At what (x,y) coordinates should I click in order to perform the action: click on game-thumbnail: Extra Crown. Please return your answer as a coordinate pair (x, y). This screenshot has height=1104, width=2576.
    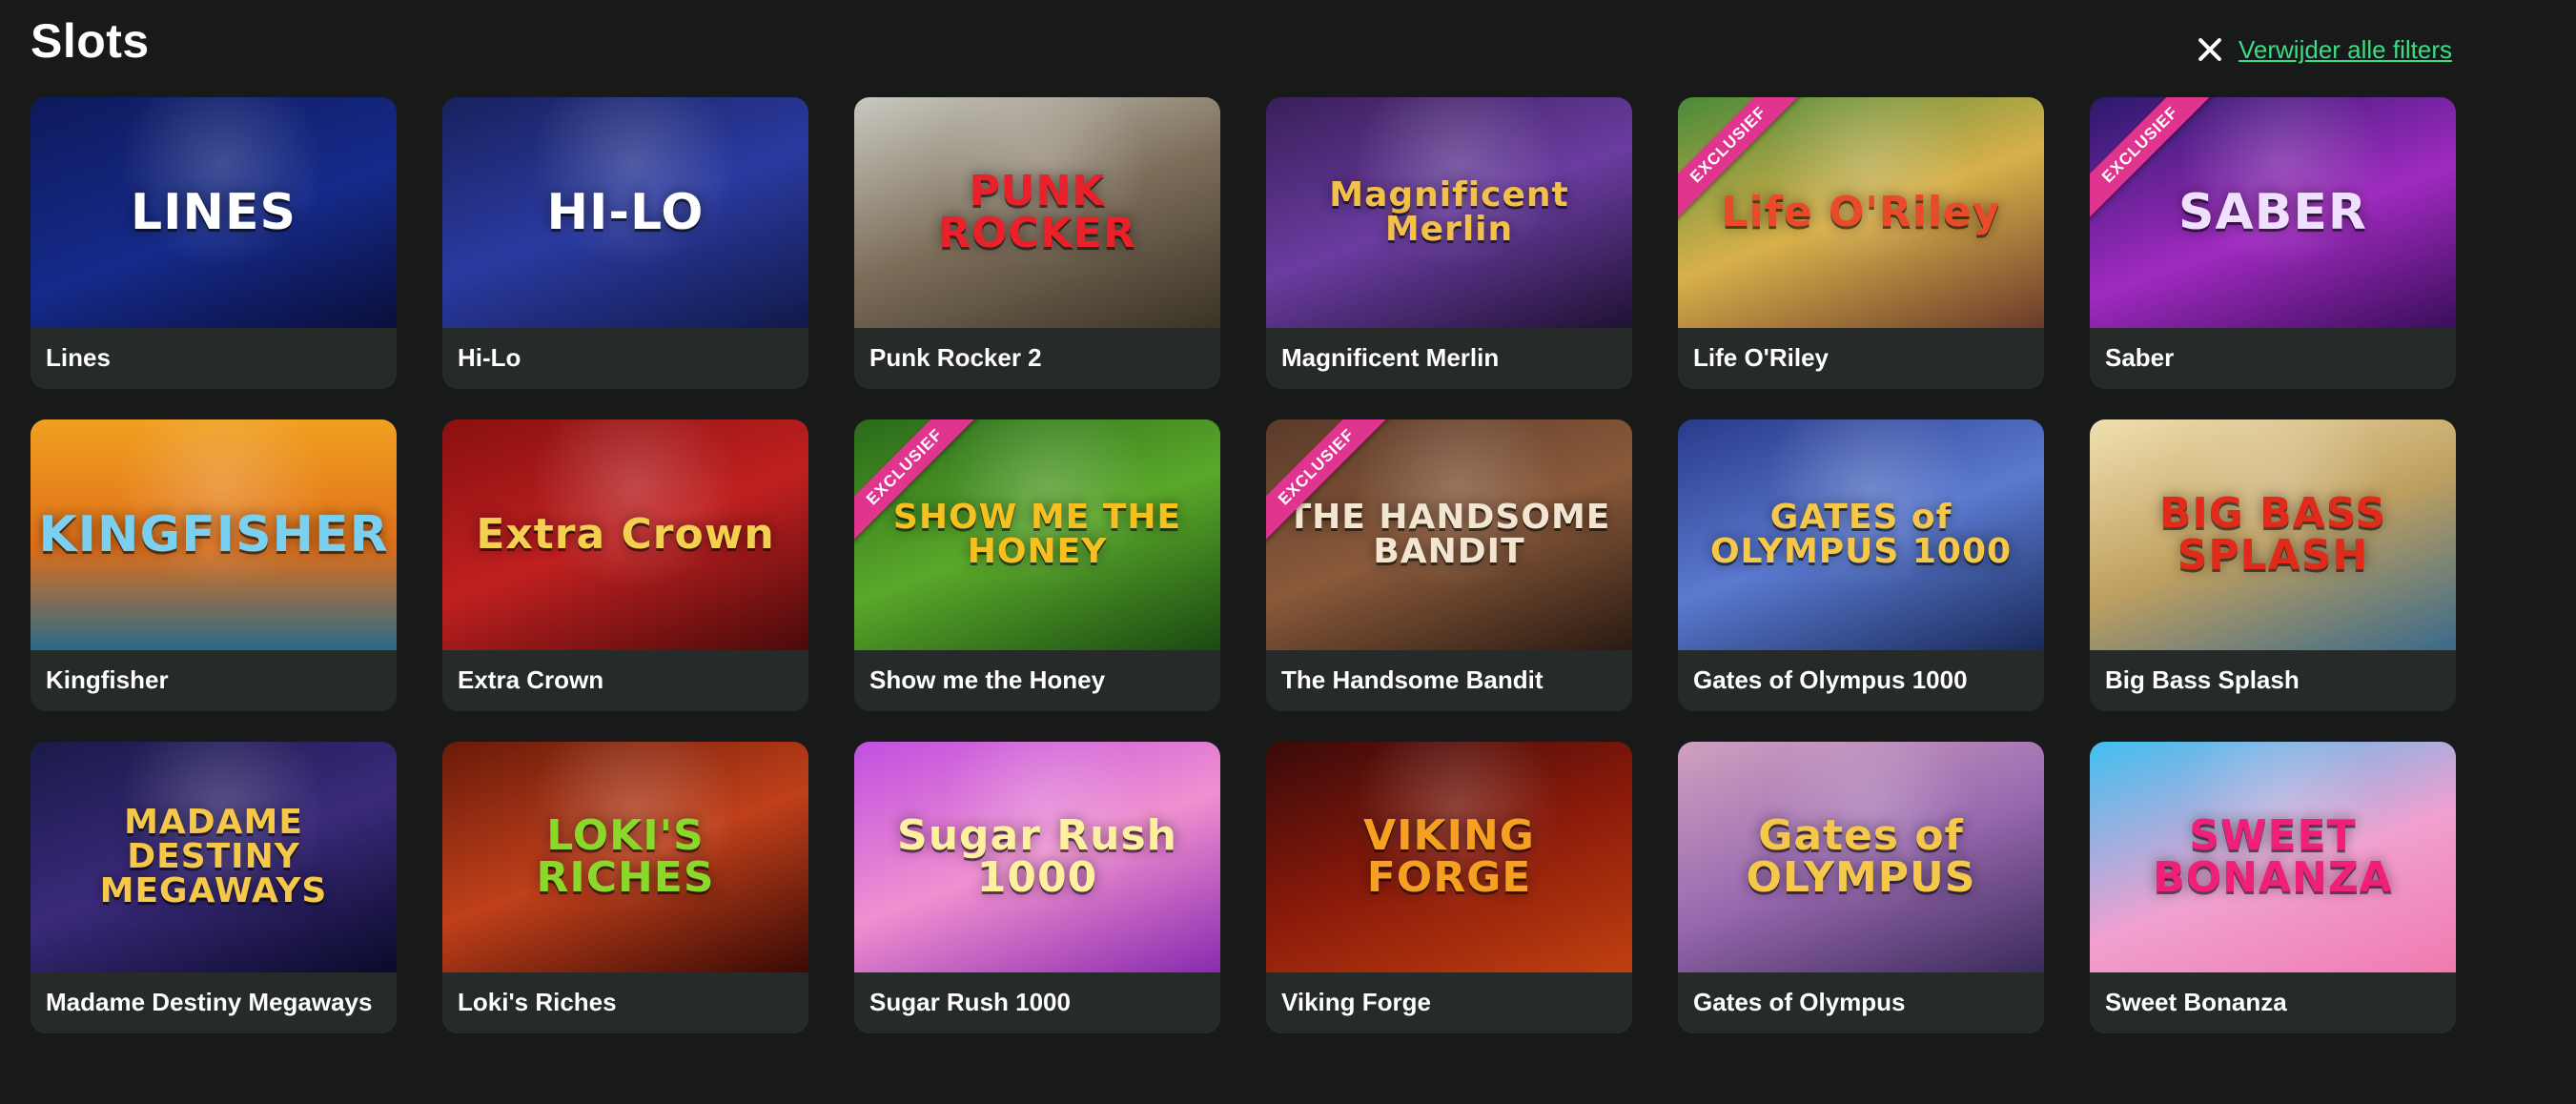
    Looking at the image, I should click on (625, 534).